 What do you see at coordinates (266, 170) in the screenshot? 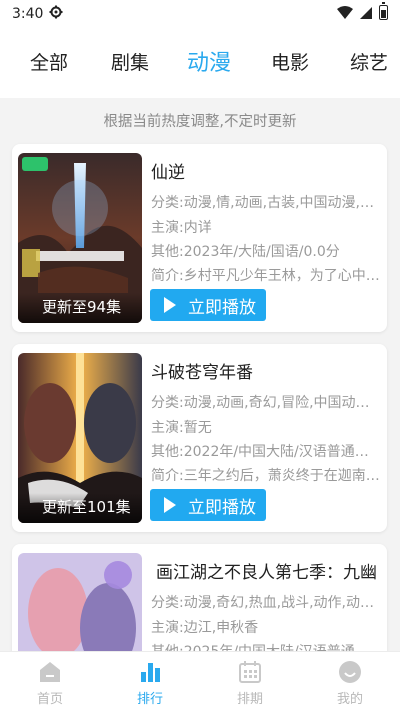
I see `card-title: 仙逆` at bounding box center [266, 170].